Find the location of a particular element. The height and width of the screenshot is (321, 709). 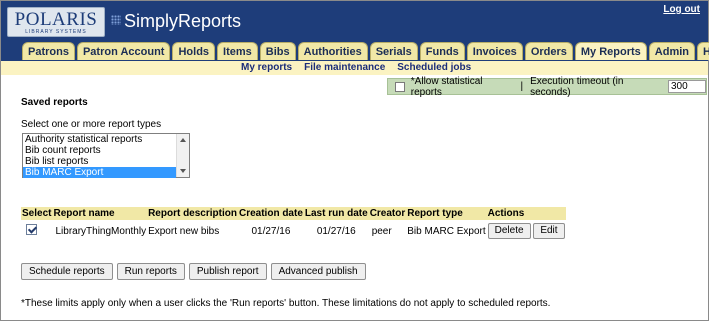

tab-serials: Serials is located at coordinates (393, 51).